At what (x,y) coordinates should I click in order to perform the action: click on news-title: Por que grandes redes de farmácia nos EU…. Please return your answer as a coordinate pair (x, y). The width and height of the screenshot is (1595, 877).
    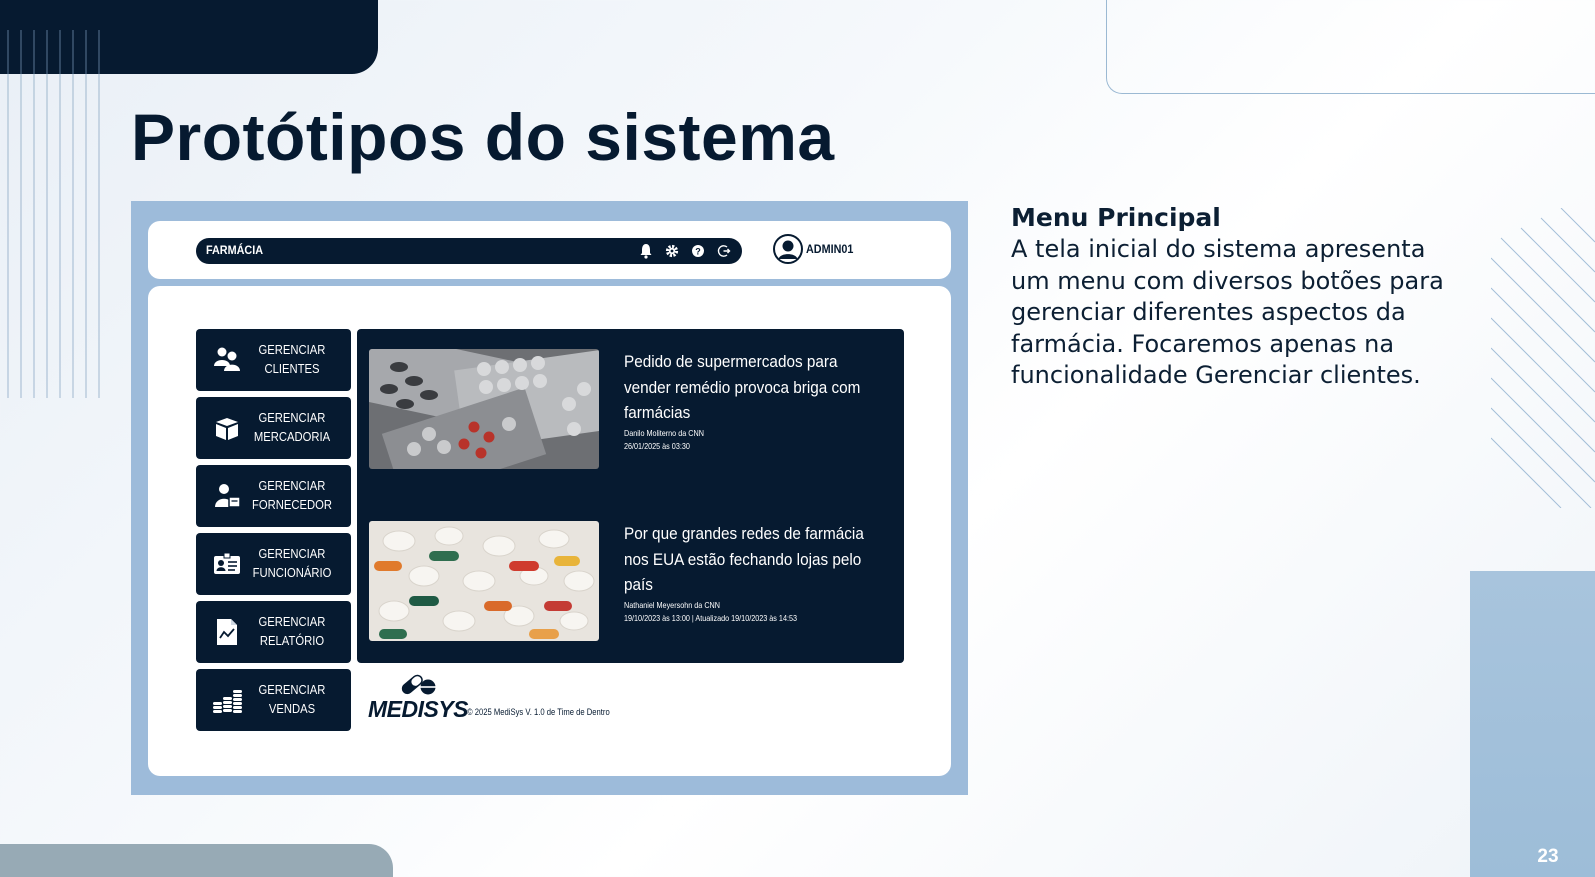
    Looking at the image, I should click on (744, 559).